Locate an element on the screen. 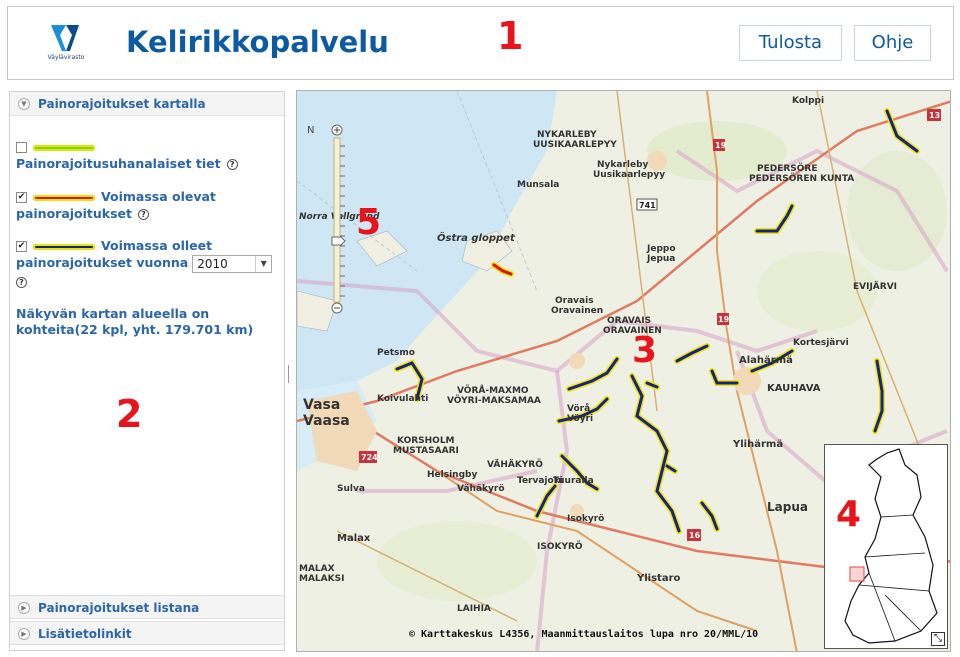 The width and height of the screenshot is (960, 657). layer-active-checkbox: ✔ is located at coordinates (21, 197).